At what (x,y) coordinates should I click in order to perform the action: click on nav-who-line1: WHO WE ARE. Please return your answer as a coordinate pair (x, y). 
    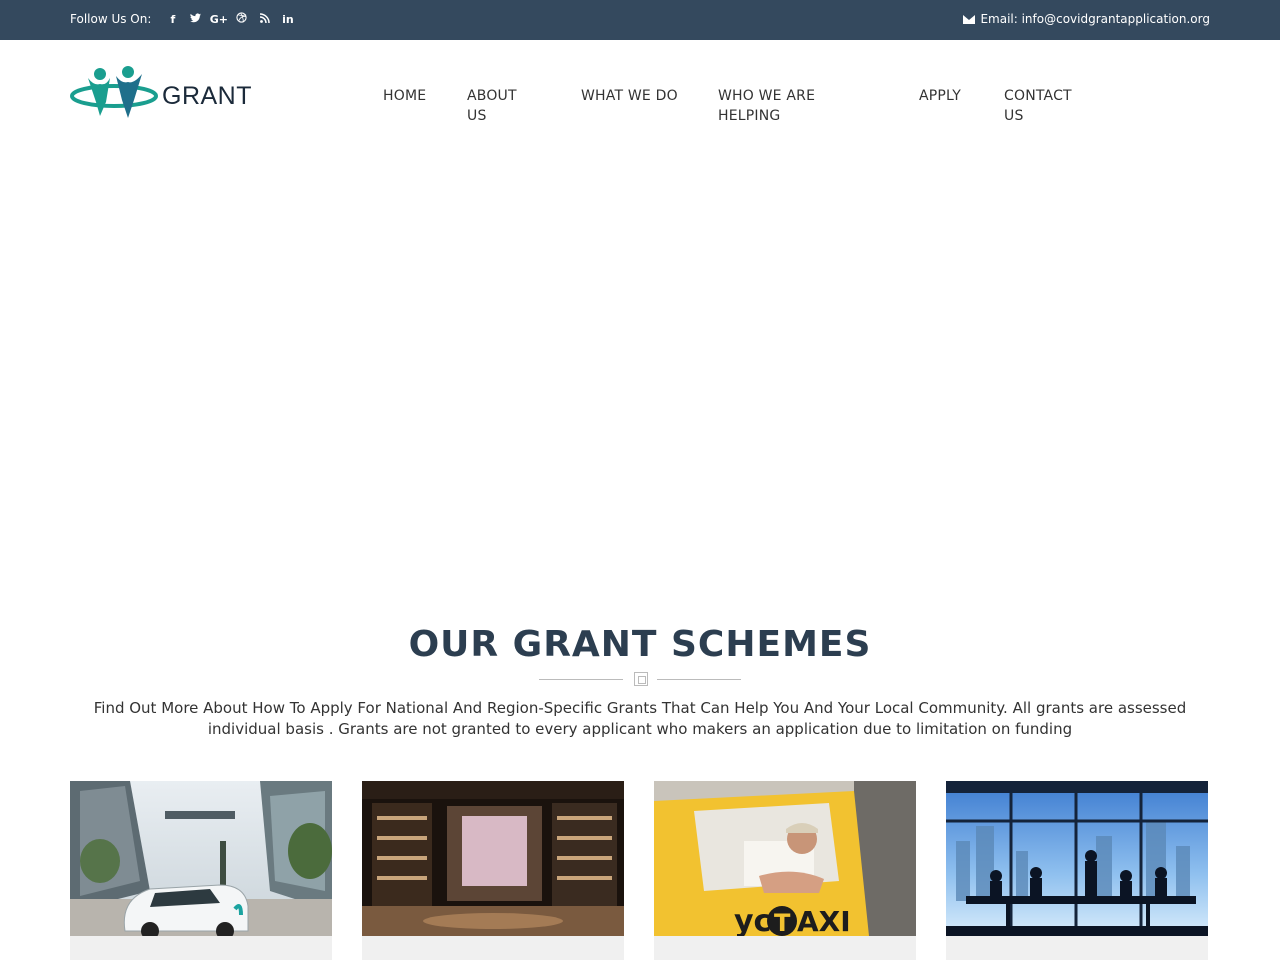
    Looking at the image, I should click on (767, 96).